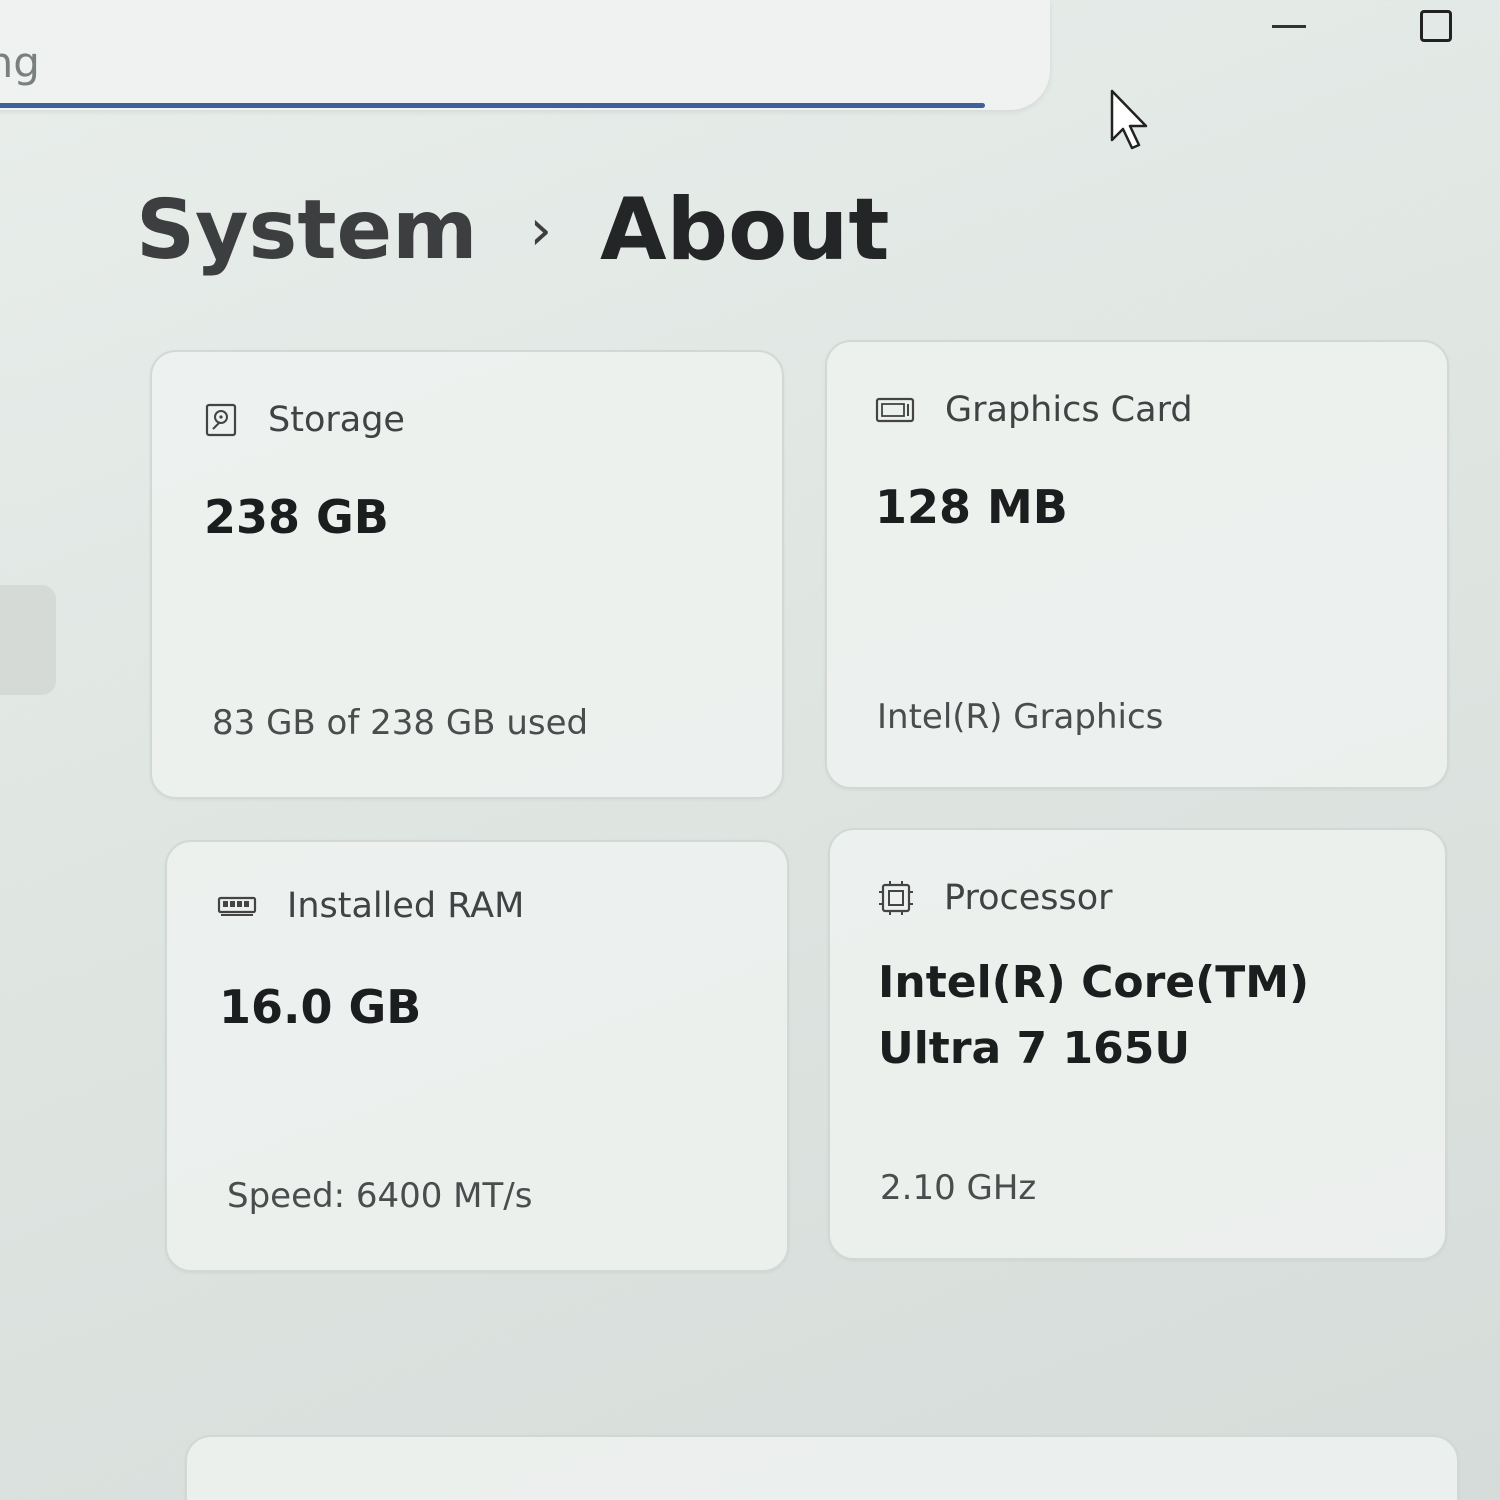 Image resolution: width=1500 pixels, height=1500 pixels. What do you see at coordinates (1436, 26) in the screenshot?
I see `maximize-icon` at bounding box center [1436, 26].